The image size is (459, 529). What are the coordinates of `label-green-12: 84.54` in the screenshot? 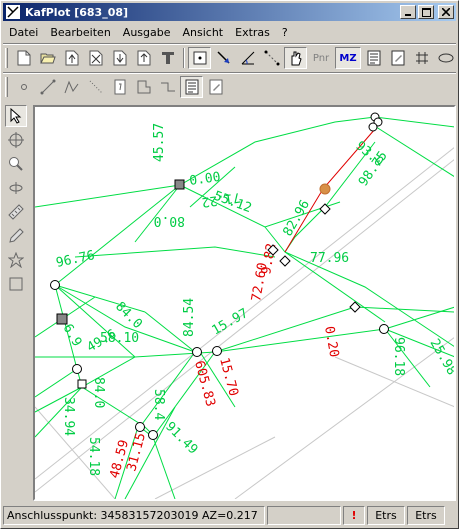 It's located at (189, 317).